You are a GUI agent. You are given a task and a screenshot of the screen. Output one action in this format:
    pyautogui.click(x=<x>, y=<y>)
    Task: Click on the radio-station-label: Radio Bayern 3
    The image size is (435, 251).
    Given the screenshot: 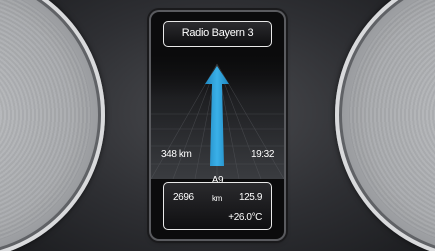 What is the action you would take?
    pyautogui.click(x=217, y=33)
    